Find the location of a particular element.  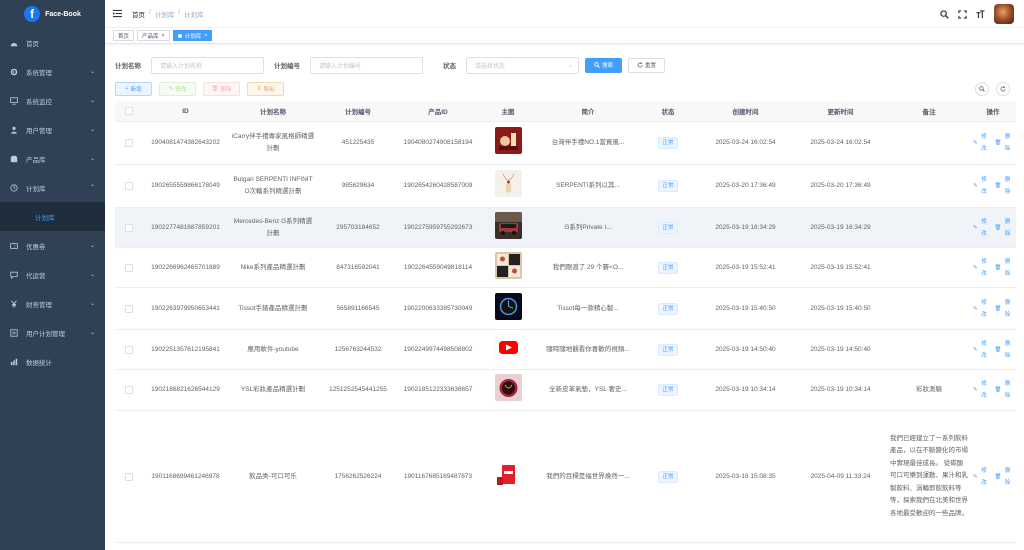

avatar is located at coordinates (1004, 14).